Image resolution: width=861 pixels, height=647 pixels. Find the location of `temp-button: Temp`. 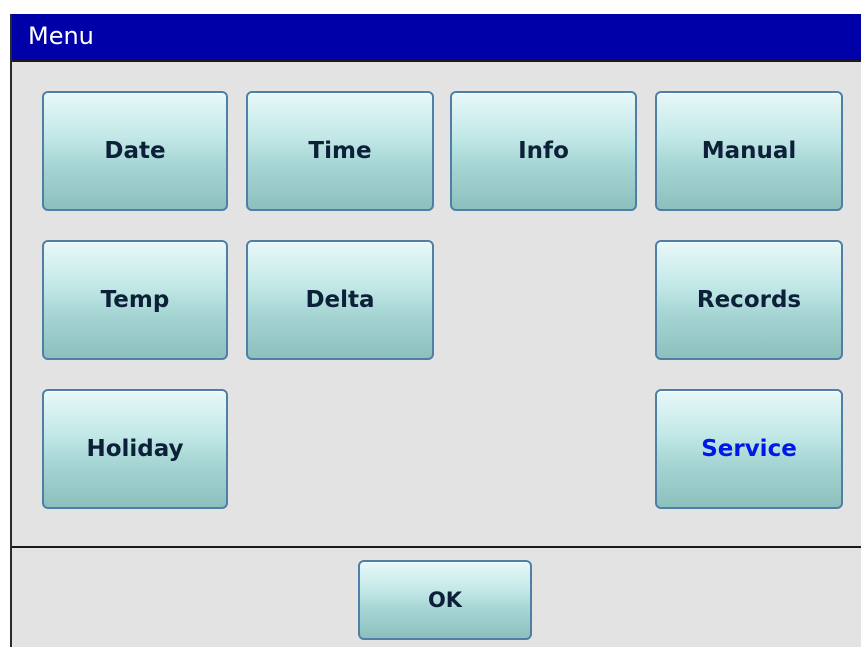

temp-button: Temp is located at coordinates (135, 300).